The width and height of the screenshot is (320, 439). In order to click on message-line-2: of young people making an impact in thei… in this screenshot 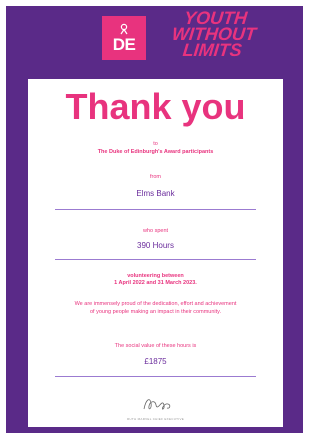, I will do `click(155, 312)`.